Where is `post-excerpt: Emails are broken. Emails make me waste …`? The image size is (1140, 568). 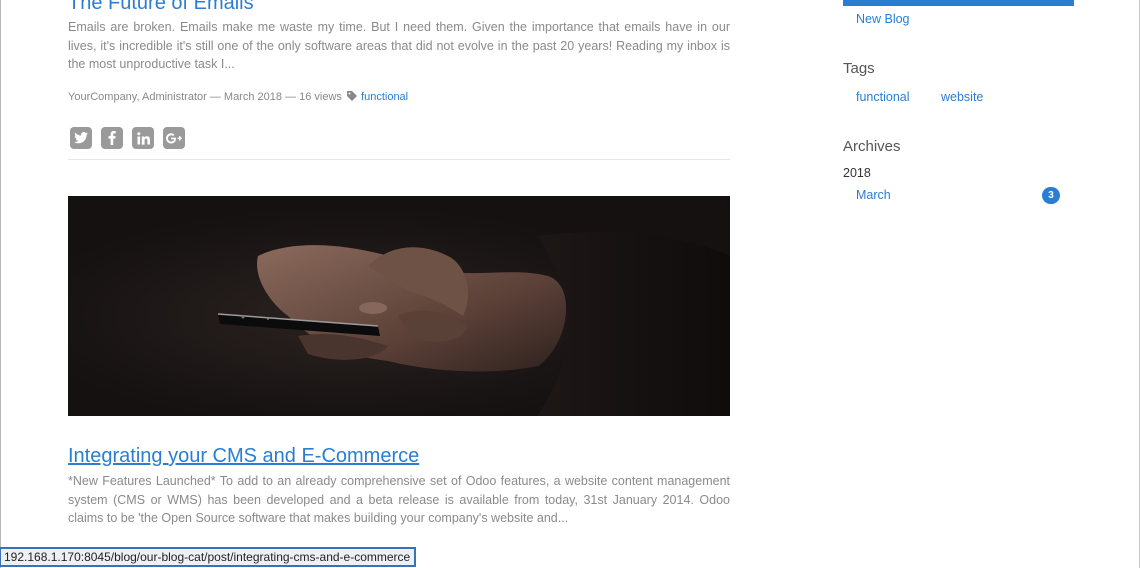 post-excerpt: Emails are broken. Emails make me waste … is located at coordinates (399, 45).